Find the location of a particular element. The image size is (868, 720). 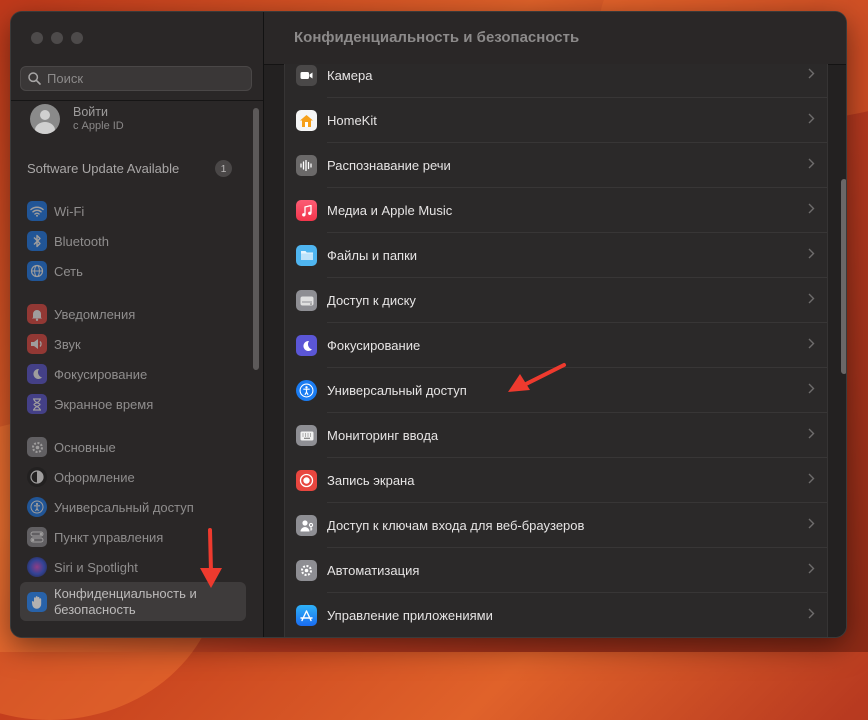

row-label: Управление приложениями is located at coordinates (410, 615).